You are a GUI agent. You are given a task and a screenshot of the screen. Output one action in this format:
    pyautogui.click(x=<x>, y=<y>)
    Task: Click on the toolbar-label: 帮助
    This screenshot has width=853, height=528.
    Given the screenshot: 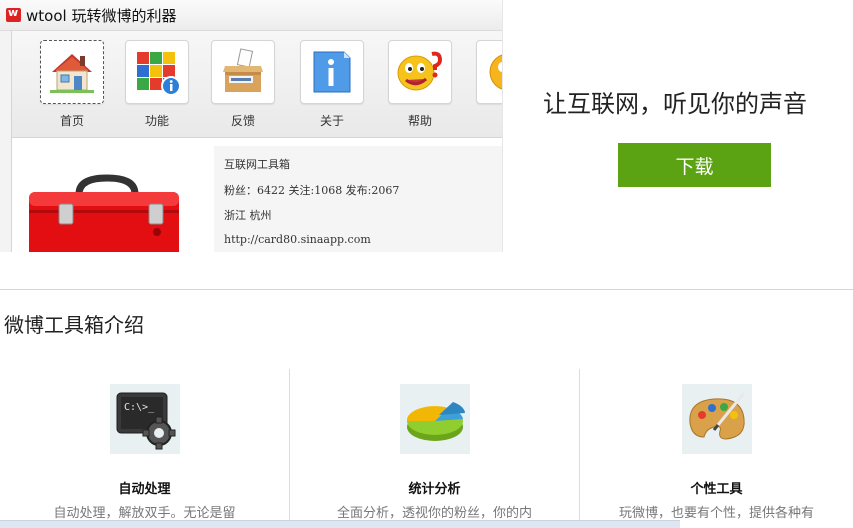 What is the action you would take?
    pyautogui.click(x=419, y=121)
    